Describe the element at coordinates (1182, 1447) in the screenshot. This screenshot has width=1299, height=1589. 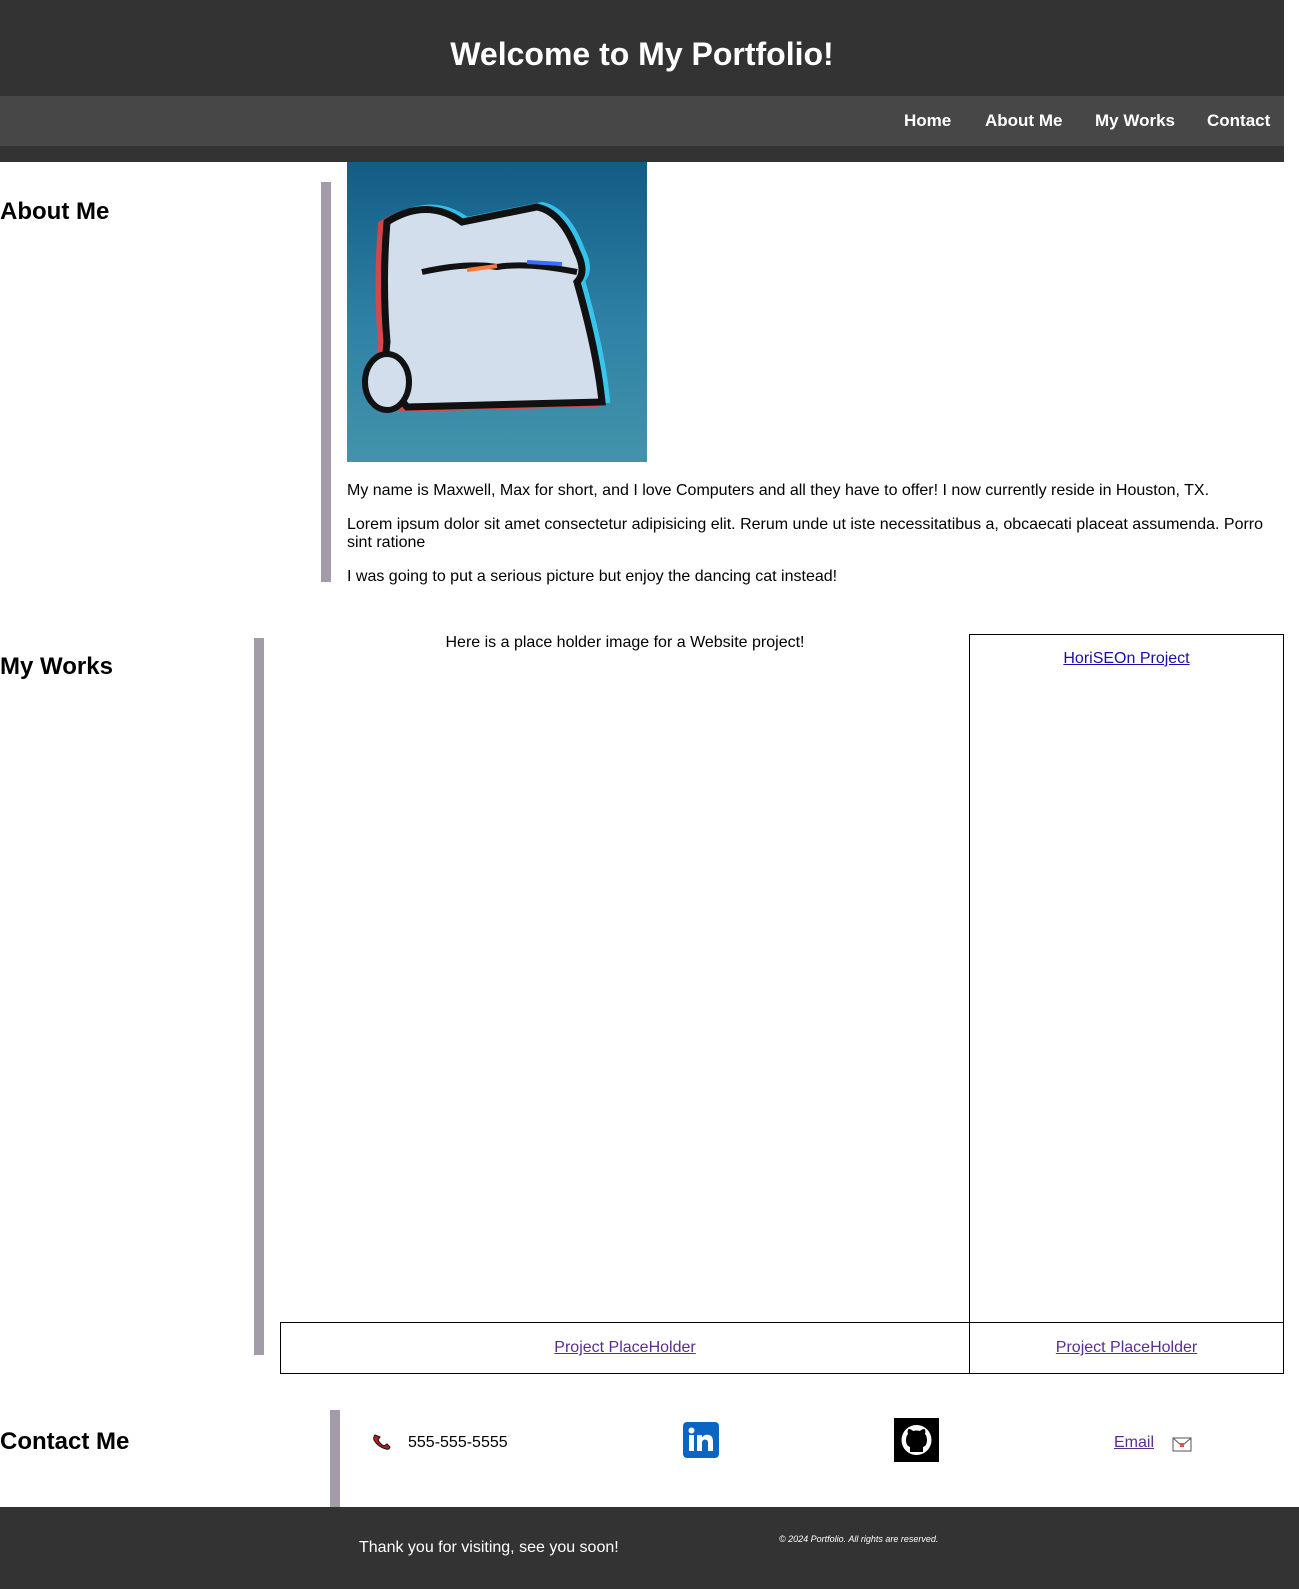
I see `envelope-icon` at that location.